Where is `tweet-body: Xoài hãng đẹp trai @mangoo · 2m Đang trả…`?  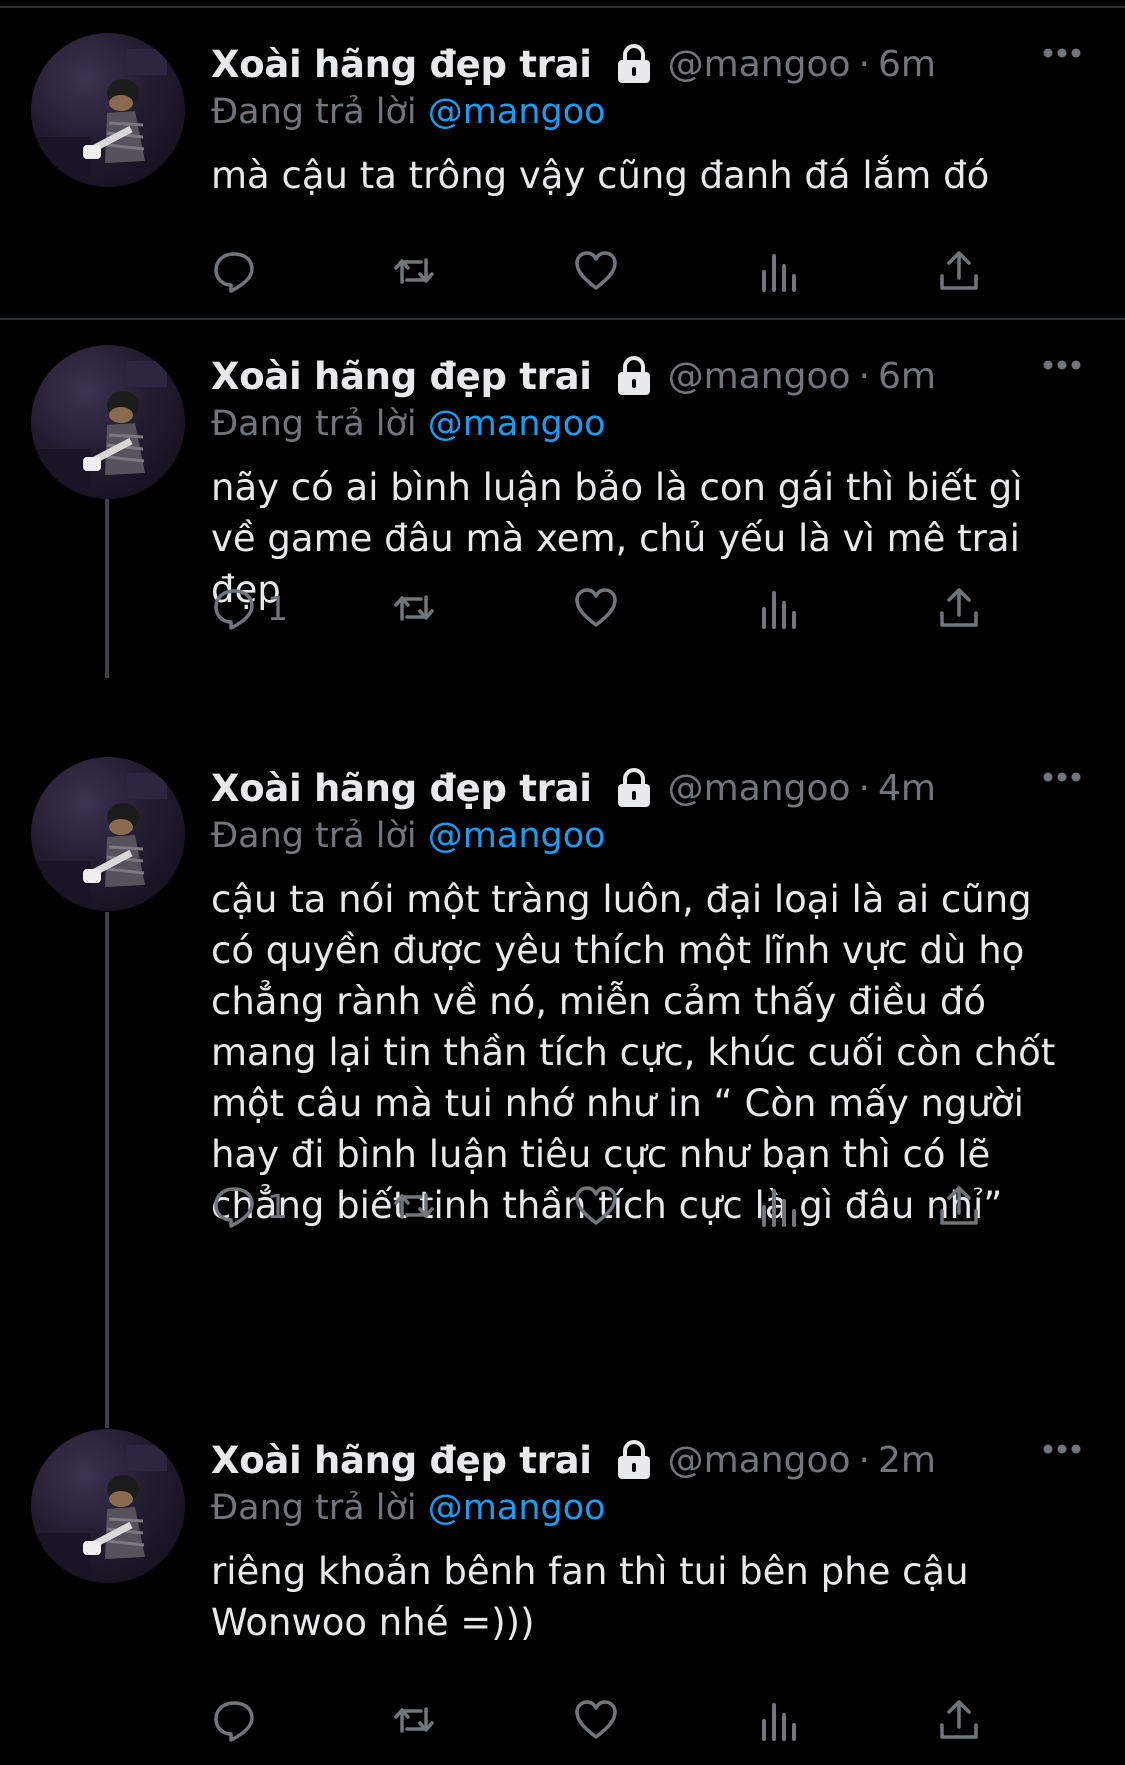
tweet-body: Xoài hãng đẹp trai @mangoo · 2m Đang trả… is located at coordinates (653, 1541).